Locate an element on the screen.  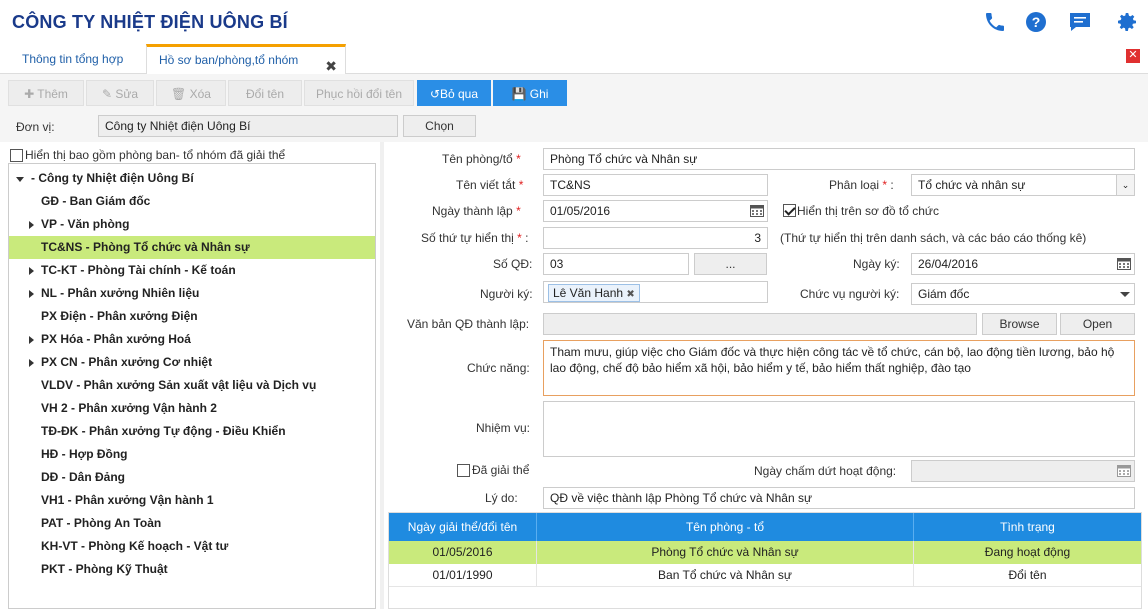
dissolved-checkbox is located at coordinates (463, 470).